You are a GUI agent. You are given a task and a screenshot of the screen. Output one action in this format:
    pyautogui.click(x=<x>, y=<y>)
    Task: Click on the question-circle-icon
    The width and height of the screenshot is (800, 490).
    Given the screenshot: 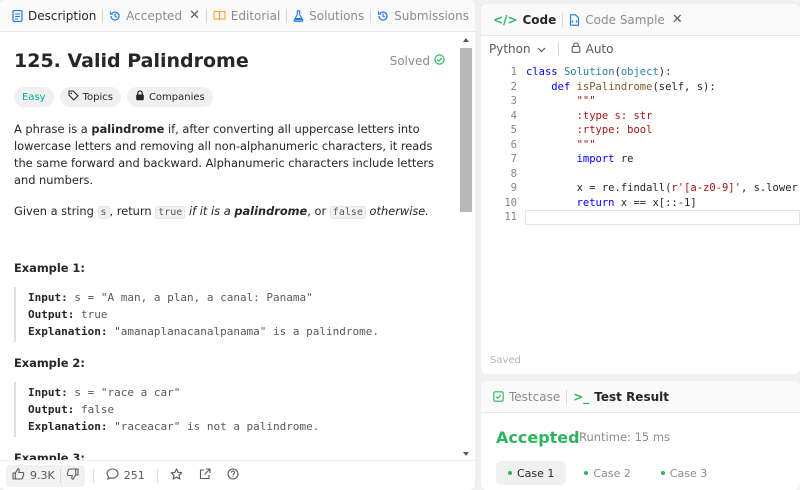 What is the action you would take?
    pyautogui.click(x=233, y=475)
    